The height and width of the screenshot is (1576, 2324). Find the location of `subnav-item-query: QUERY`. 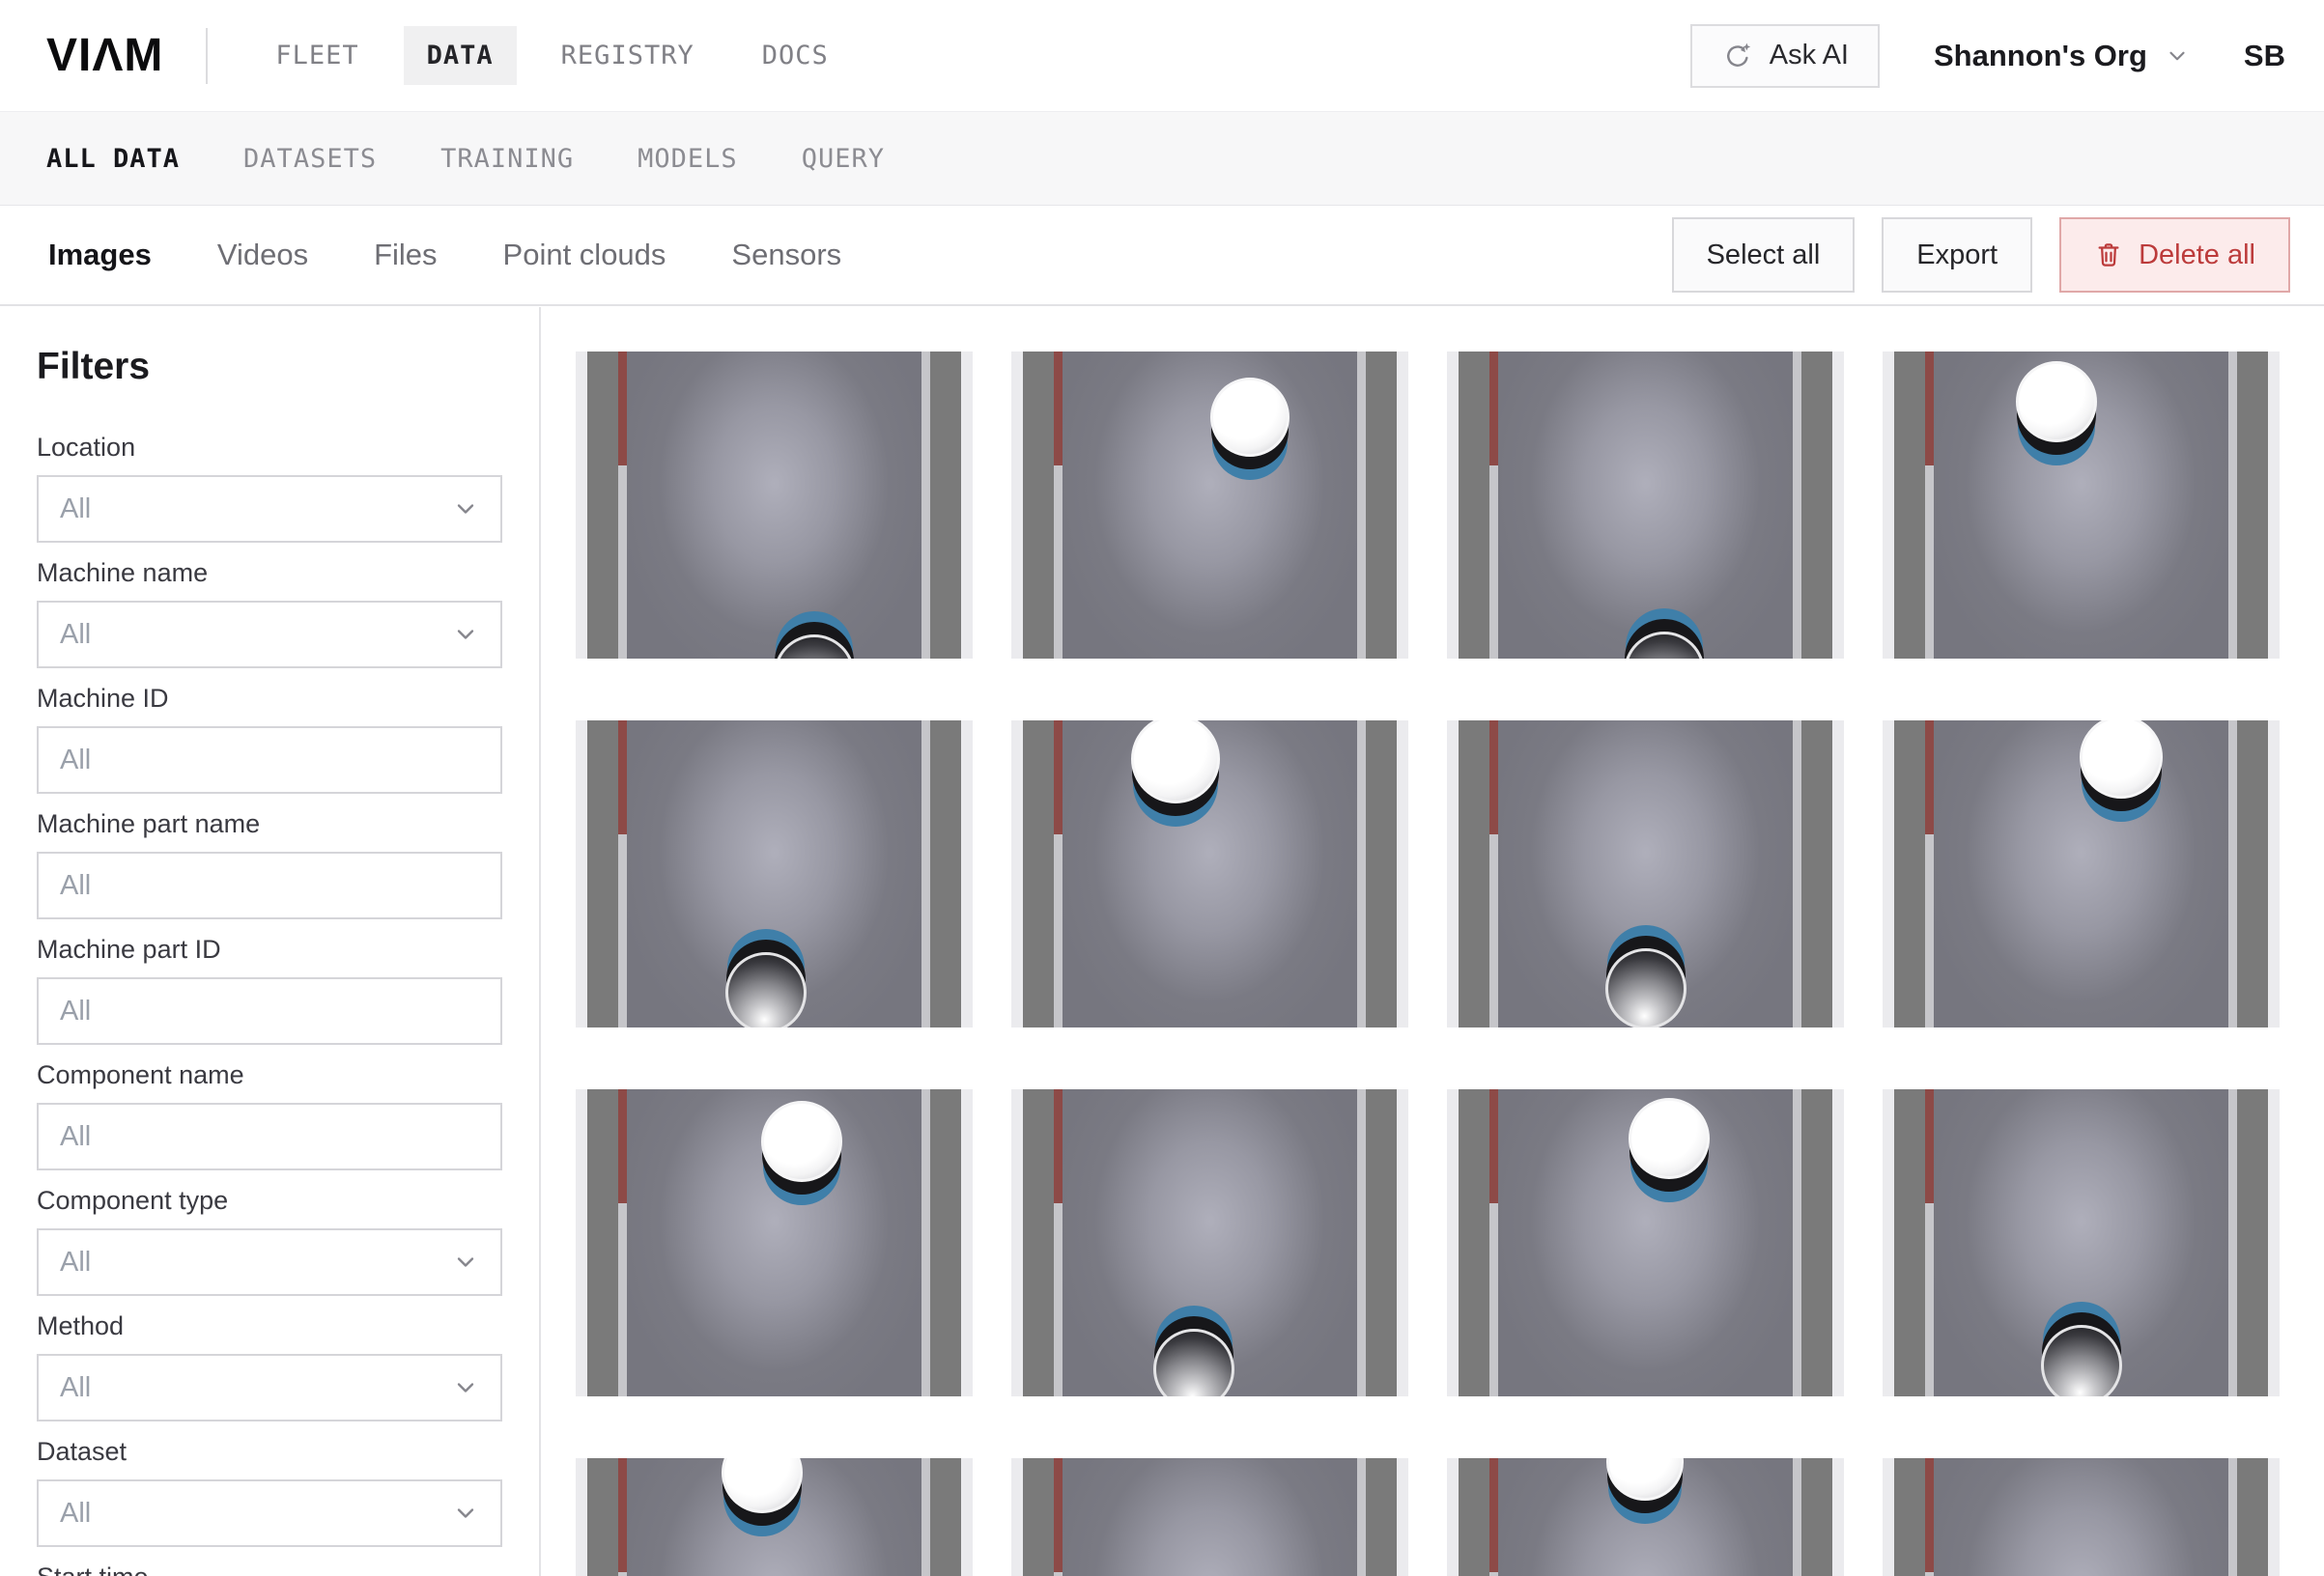

subnav-item-query: QUERY is located at coordinates (843, 159).